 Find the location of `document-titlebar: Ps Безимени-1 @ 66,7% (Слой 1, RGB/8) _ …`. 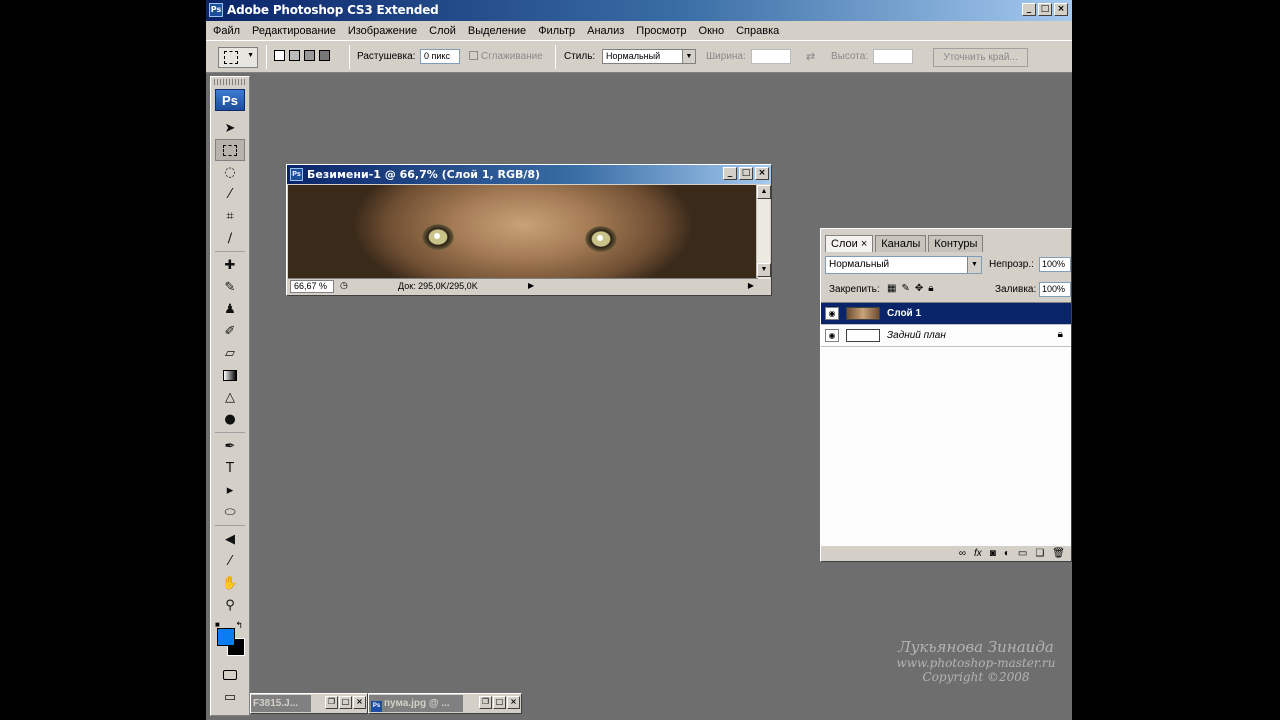

document-titlebar: Ps Безимени-1 @ 66,7% (Слой 1, RGB/8) _ … is located at coordinates (529, 174).